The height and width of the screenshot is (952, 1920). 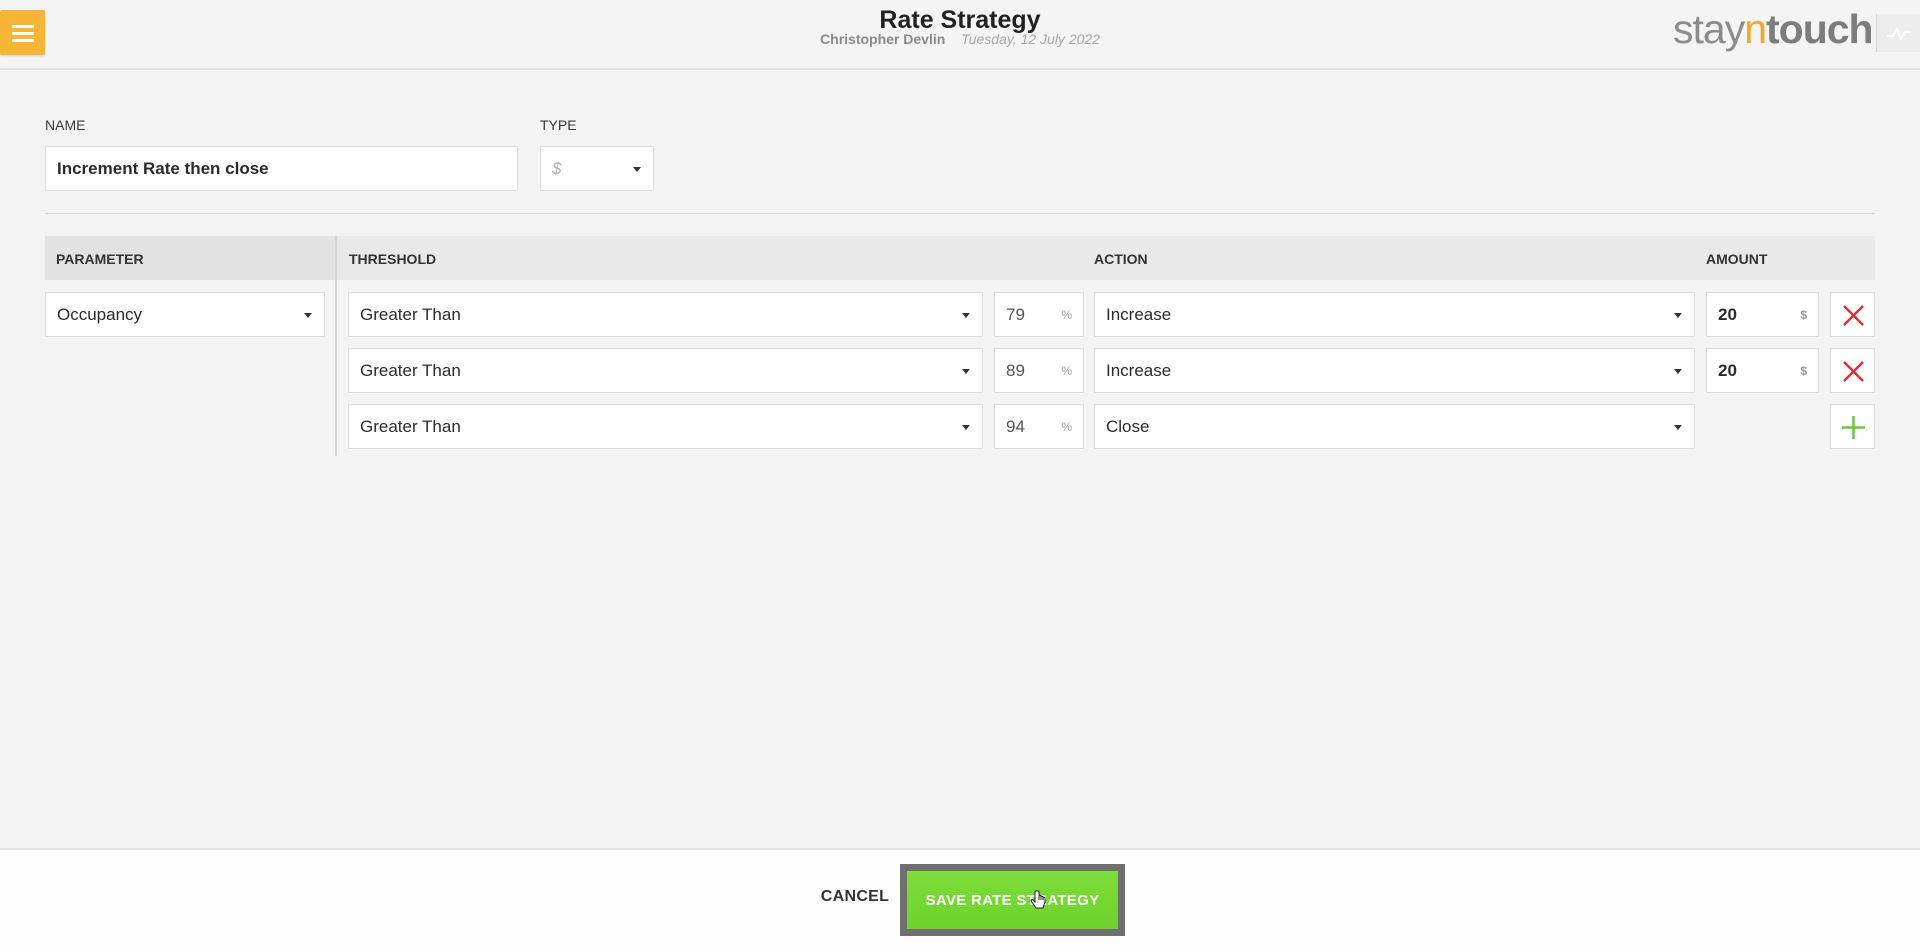 I want to click on add-rule-button, so click(x=1852, y=426).